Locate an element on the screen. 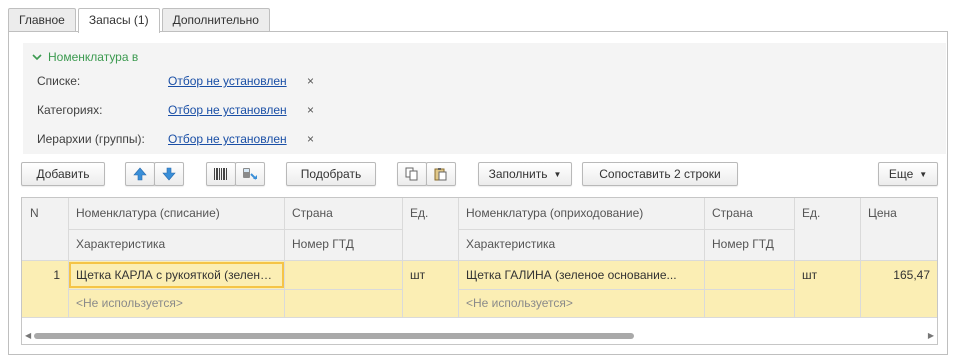 Image resolution: width=957 pixels, height=363 pixels. scroll-right-icon: ▶ is located at coordinates (931, 335).